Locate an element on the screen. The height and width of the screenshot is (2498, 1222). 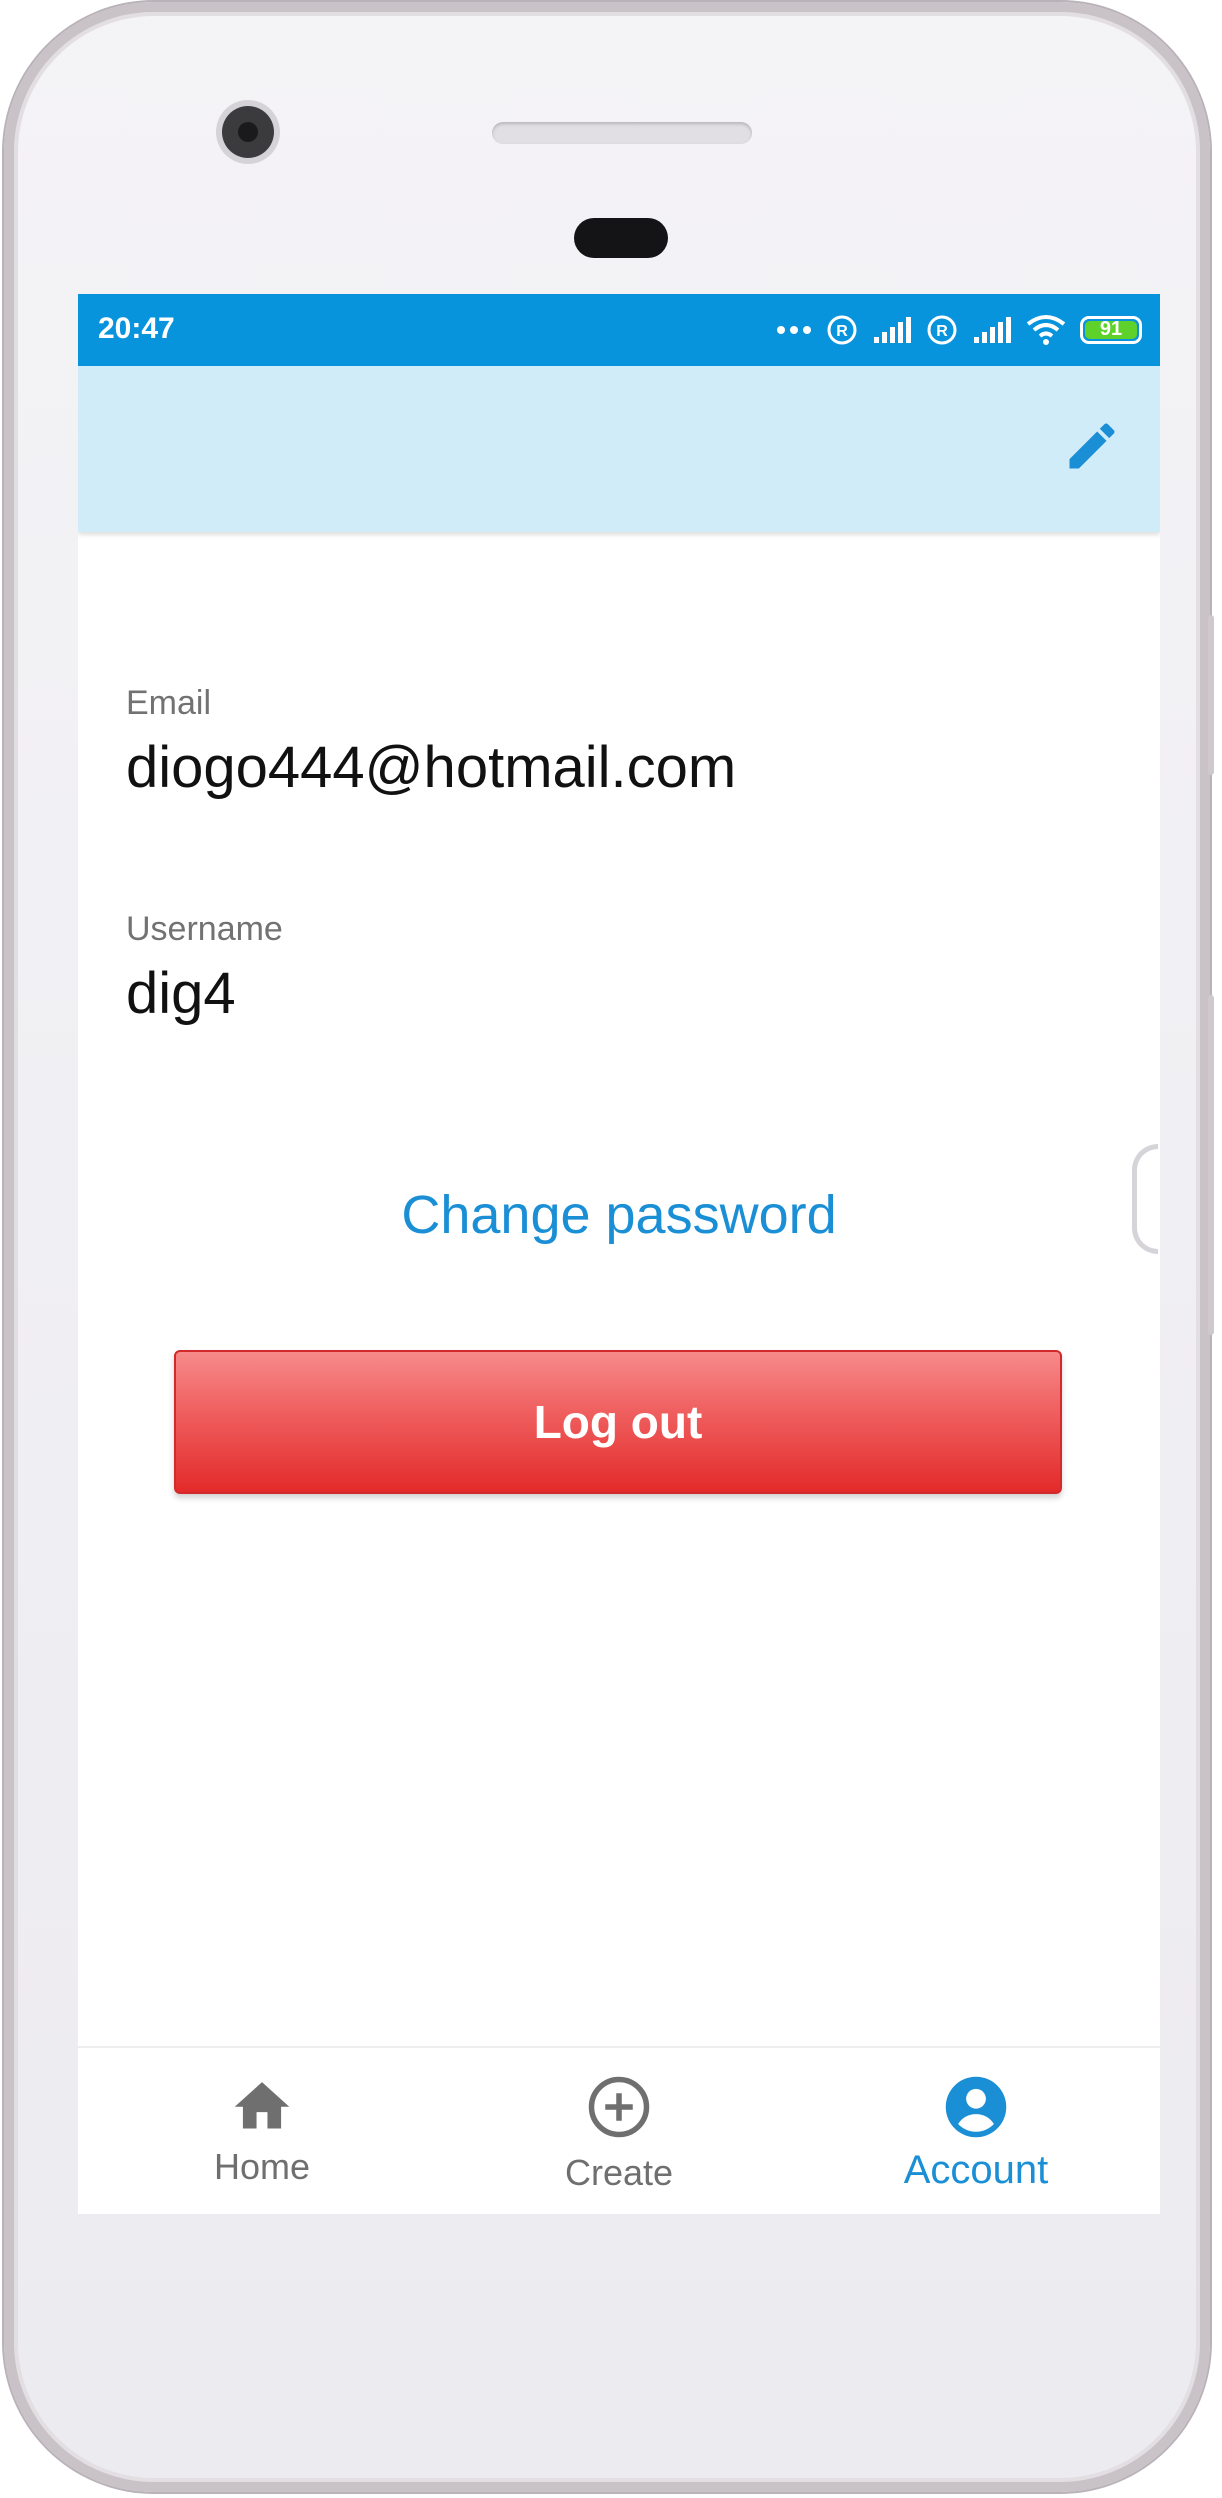
bottom-navigation: Home Create Account is located at coordinates (619, 2130).